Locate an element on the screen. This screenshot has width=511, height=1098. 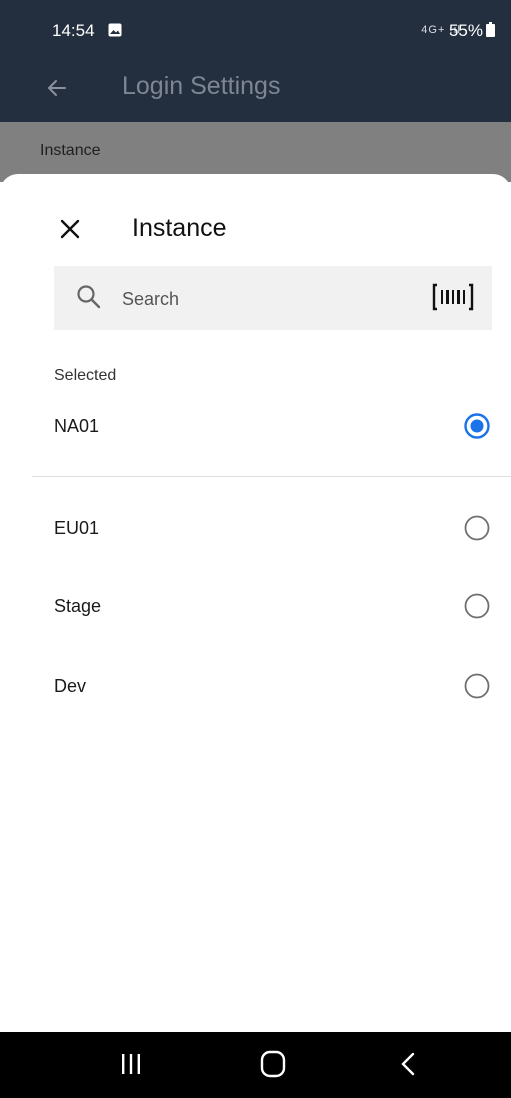
battery-icon is located at coordinates (490, 32).